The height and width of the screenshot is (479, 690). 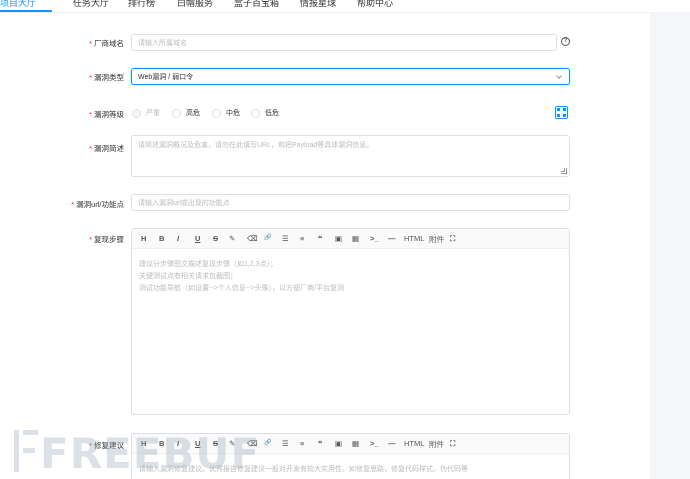 I want to click on top-navigation: 项目大厅 任务大厅 排行榜 白帽服务 盒子百宝箱 情报星球 帮助中心, so click(x=325, y=6).